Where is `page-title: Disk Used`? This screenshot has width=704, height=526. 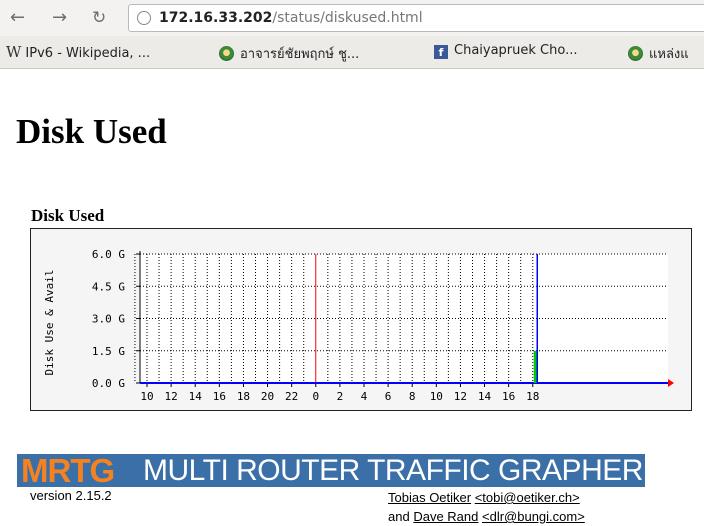
page-title: Disk Used is located at coordinates (91, 131).